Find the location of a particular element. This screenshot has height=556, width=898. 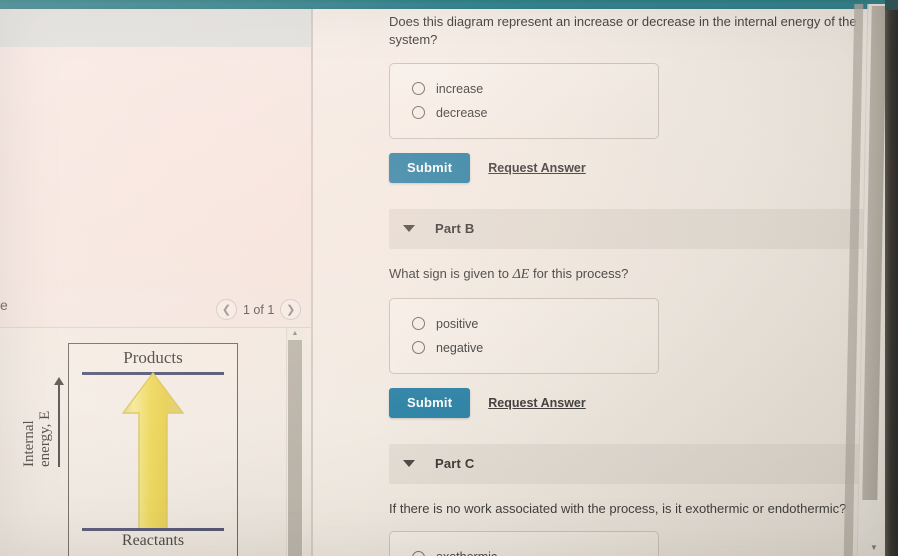

figure-scrollbar-thumb is located at coordinates (295, 448).